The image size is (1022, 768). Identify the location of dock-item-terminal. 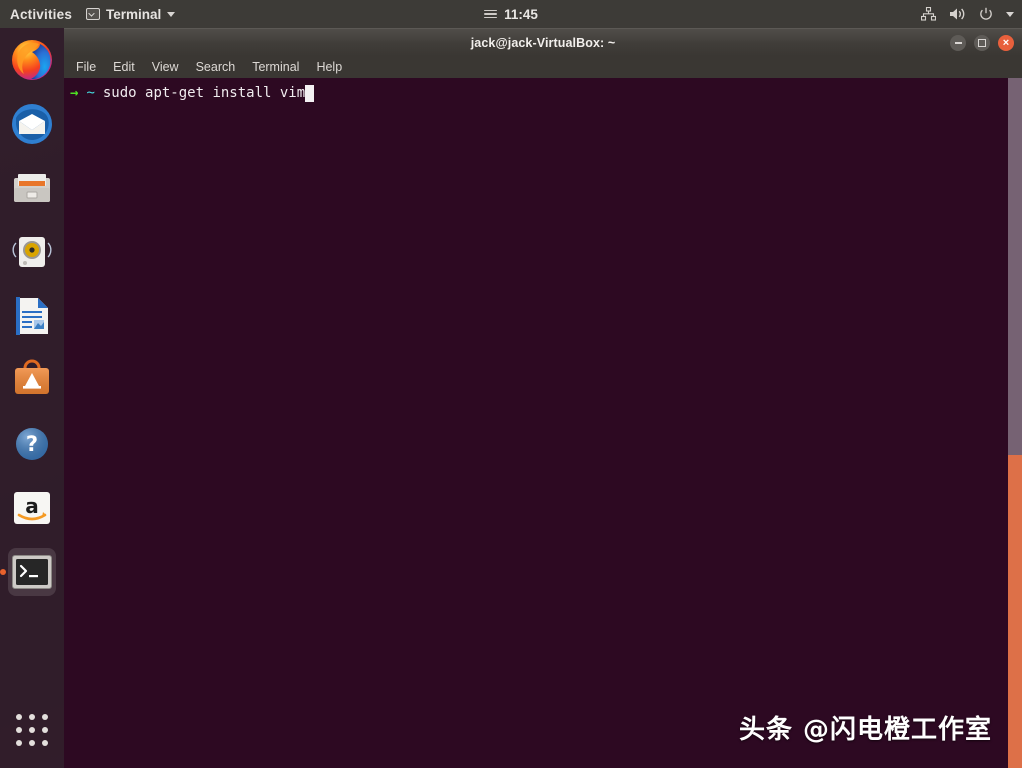
(32, 572).